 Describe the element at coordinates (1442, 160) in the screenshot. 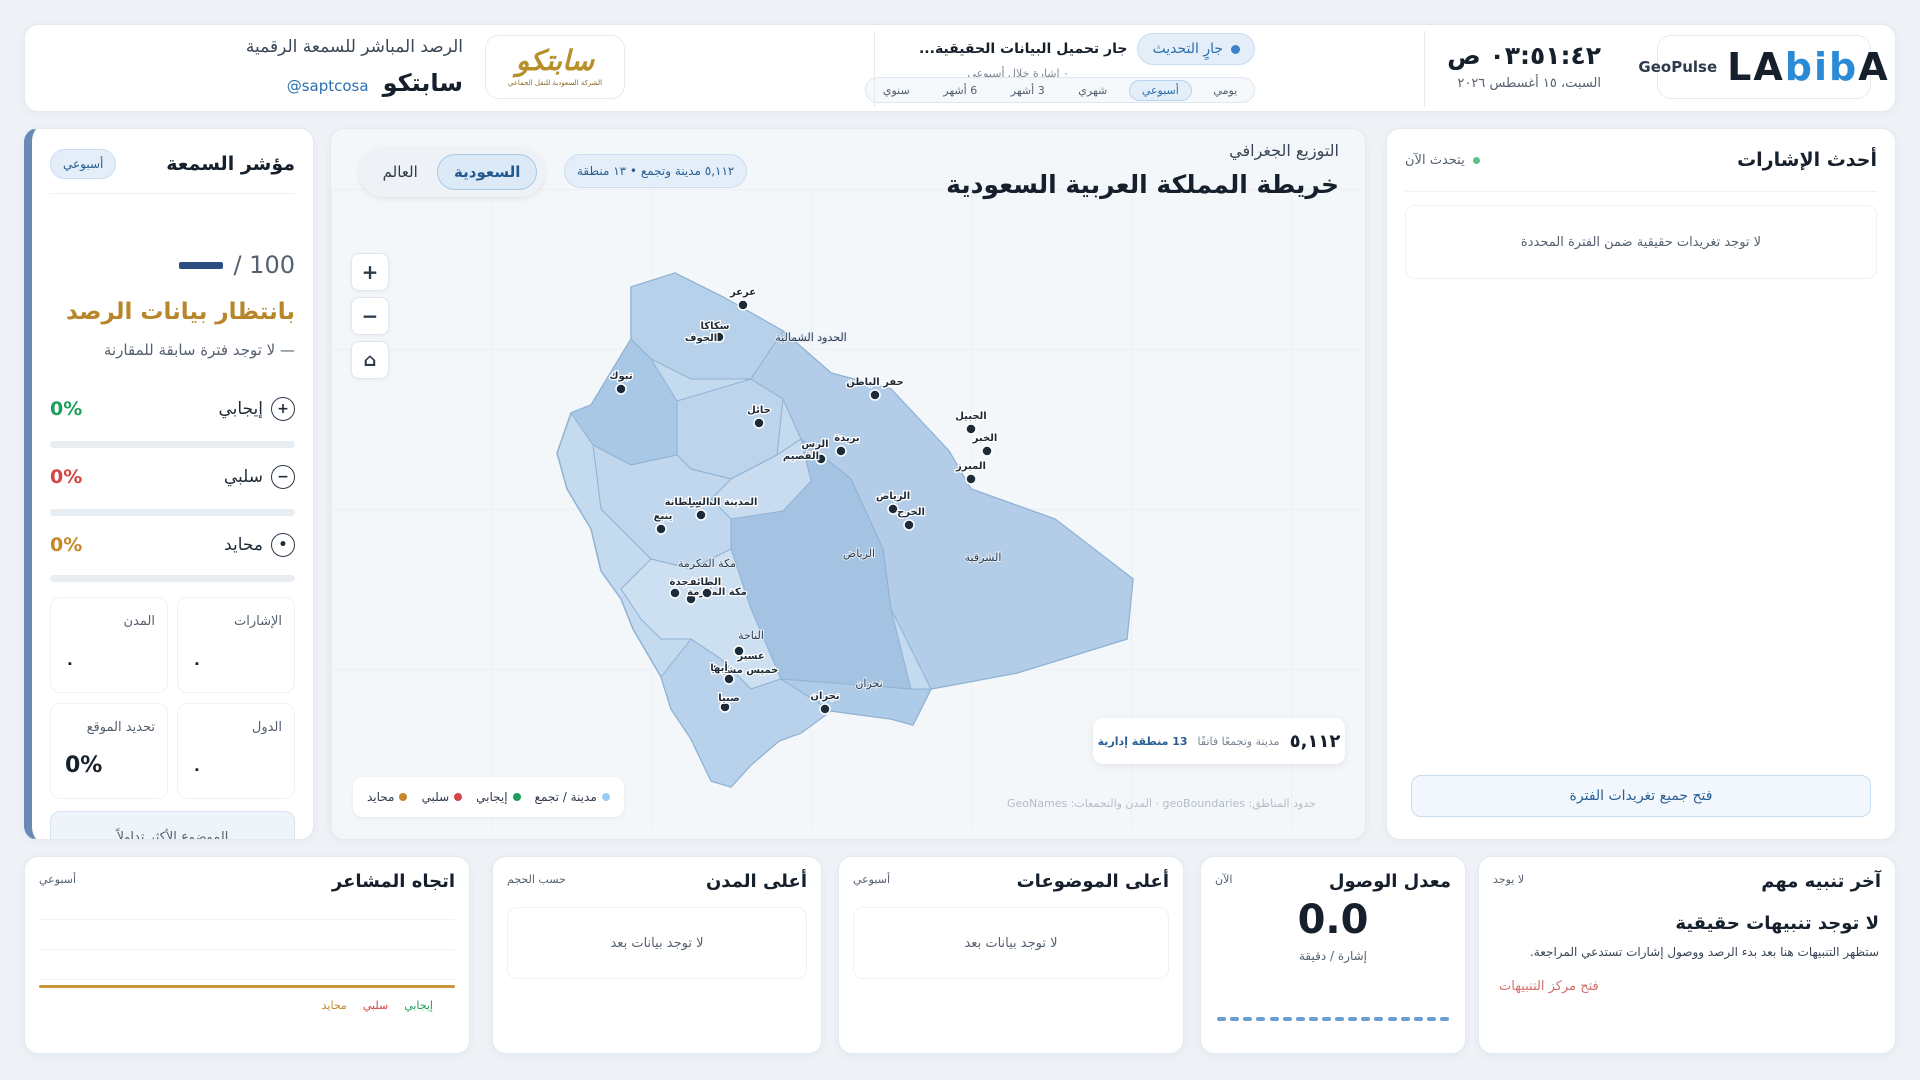

I see `live-indicator: يتحدث الآن` at that location.